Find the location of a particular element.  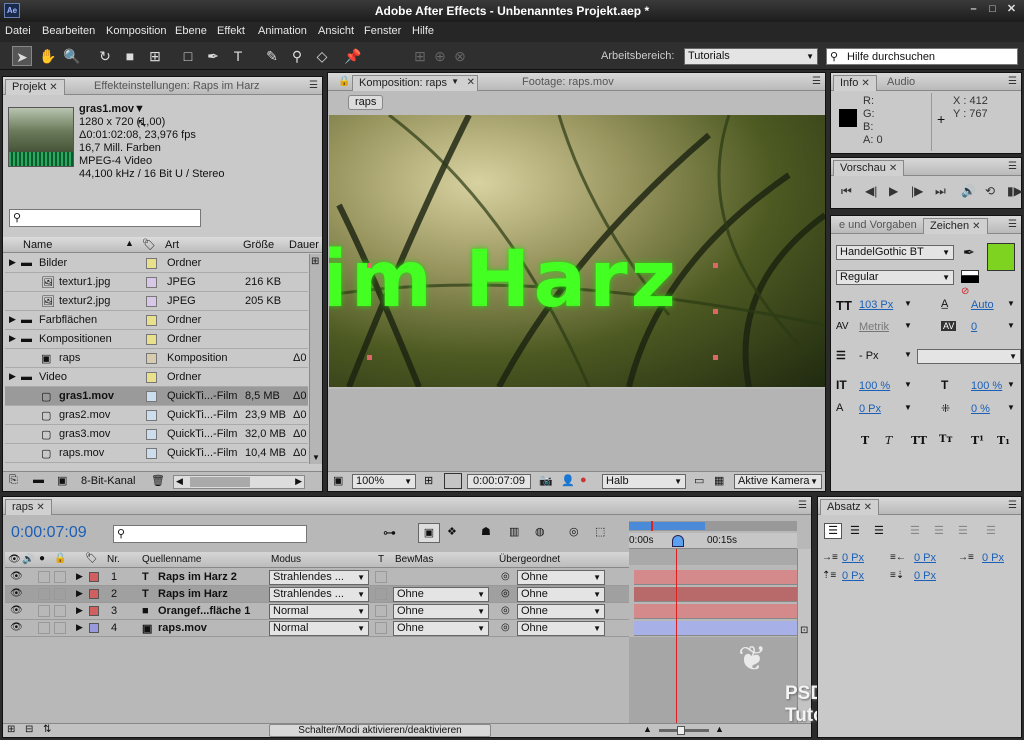

col-mode: Modus is located at coordinates (286, 559).